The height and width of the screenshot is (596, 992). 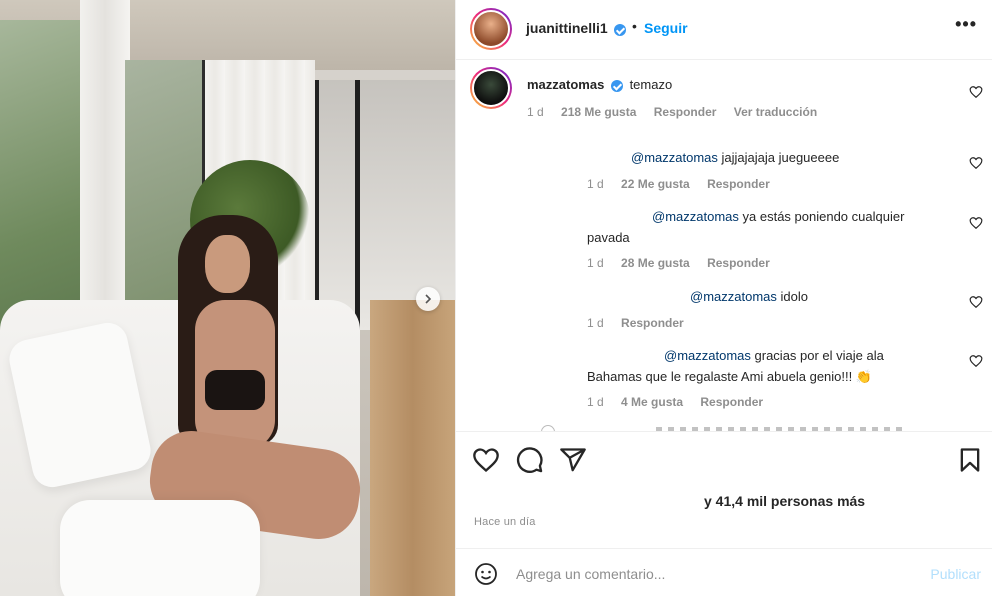 I want to click on photo-table, so click(x=412, y=448).